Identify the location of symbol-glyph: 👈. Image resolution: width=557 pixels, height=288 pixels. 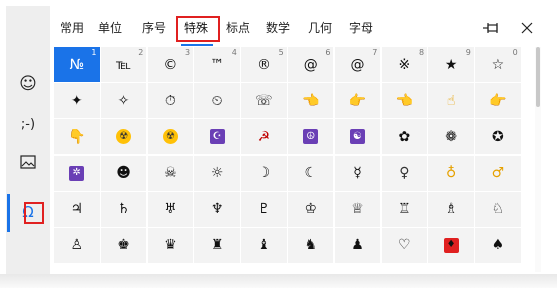
(404, 100).